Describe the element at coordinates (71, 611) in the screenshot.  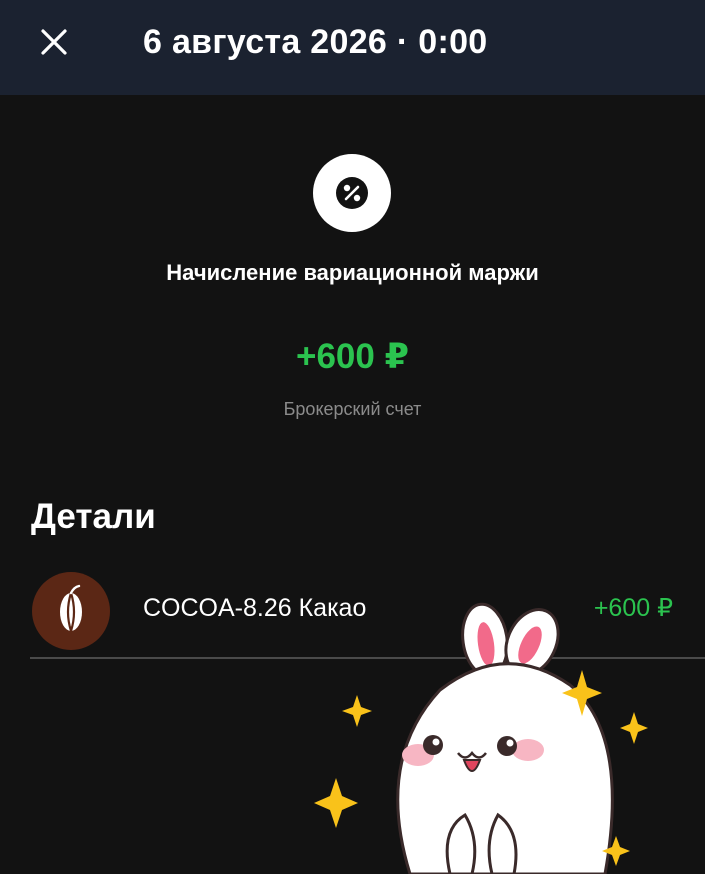
I see `cocoa-bean-icon` at that location.